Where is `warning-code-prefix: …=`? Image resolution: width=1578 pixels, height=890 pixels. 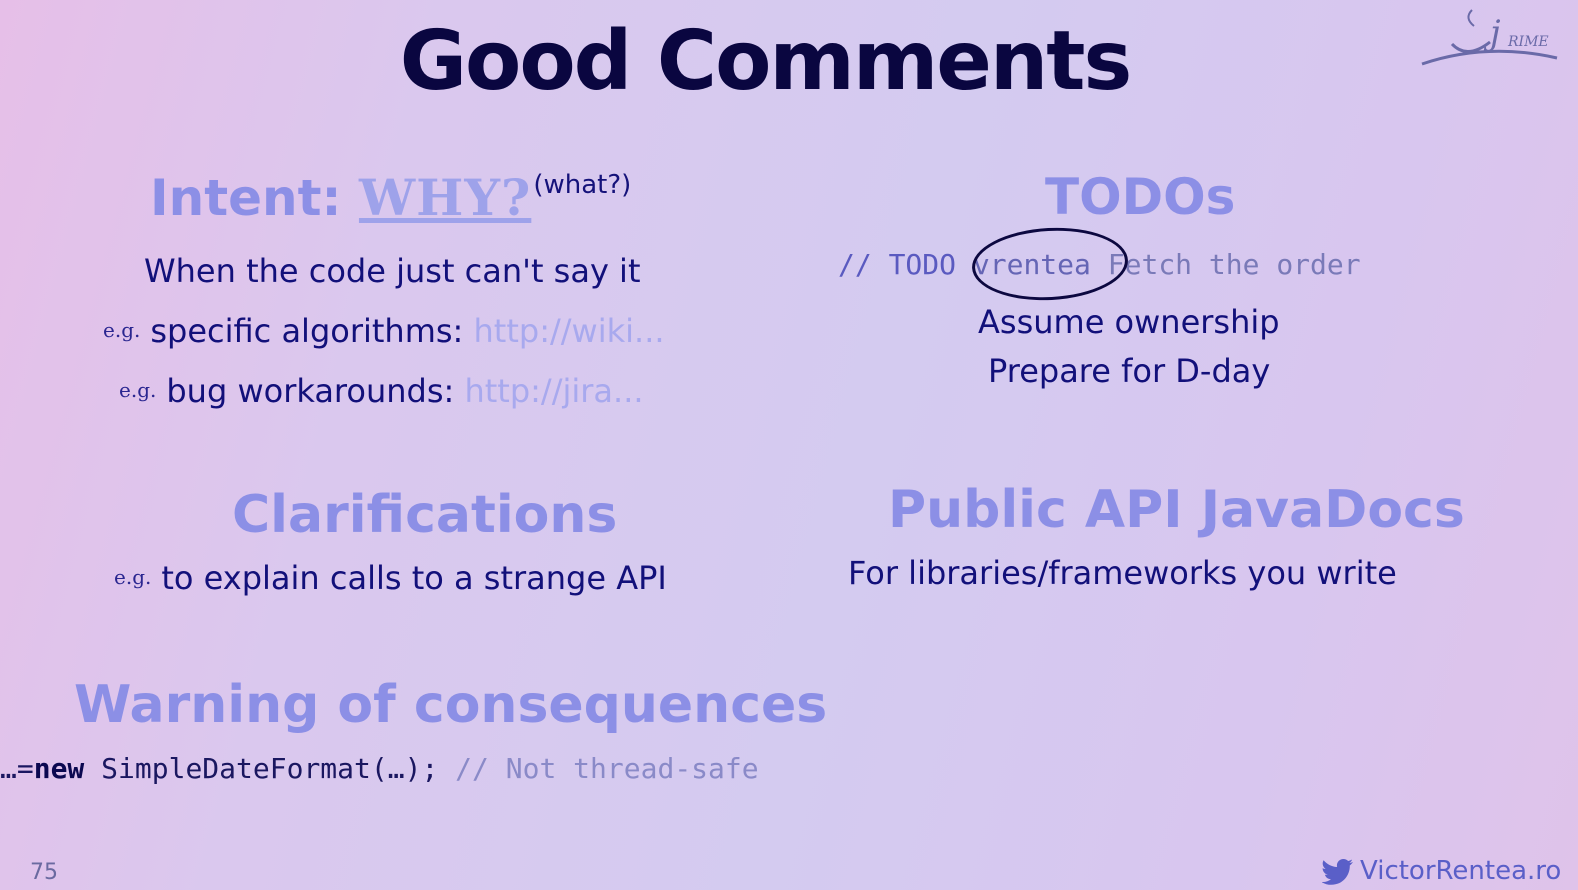 warning-code-prefix: …= is located at coordinates (17, 768).